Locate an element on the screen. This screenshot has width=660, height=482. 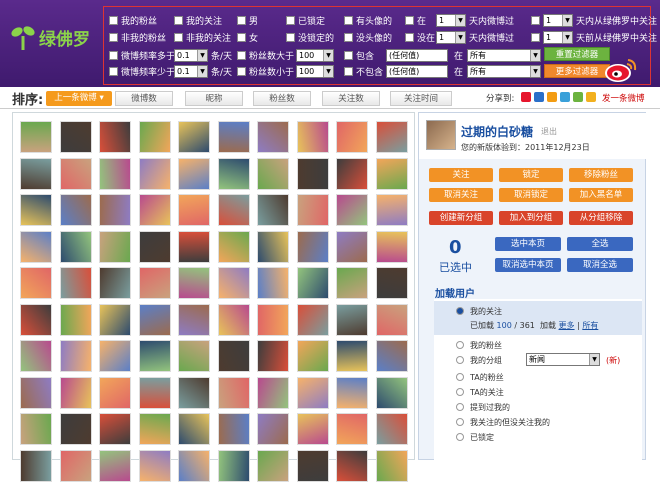
filter-in-days: 在 is located at coordinates (415, 20).